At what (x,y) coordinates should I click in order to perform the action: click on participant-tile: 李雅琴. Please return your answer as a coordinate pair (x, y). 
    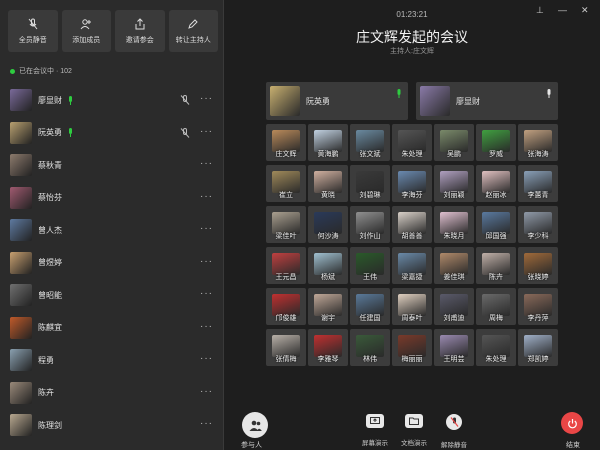
    Looking at the image, I should click on (328, 347).